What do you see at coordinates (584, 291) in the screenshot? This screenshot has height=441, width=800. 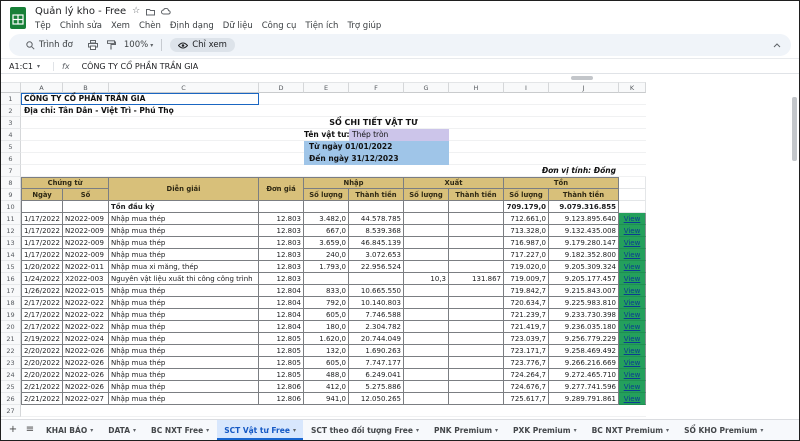 I see `cell-balance-amount: 9.215.843.007` at bounding box center [584, 291].